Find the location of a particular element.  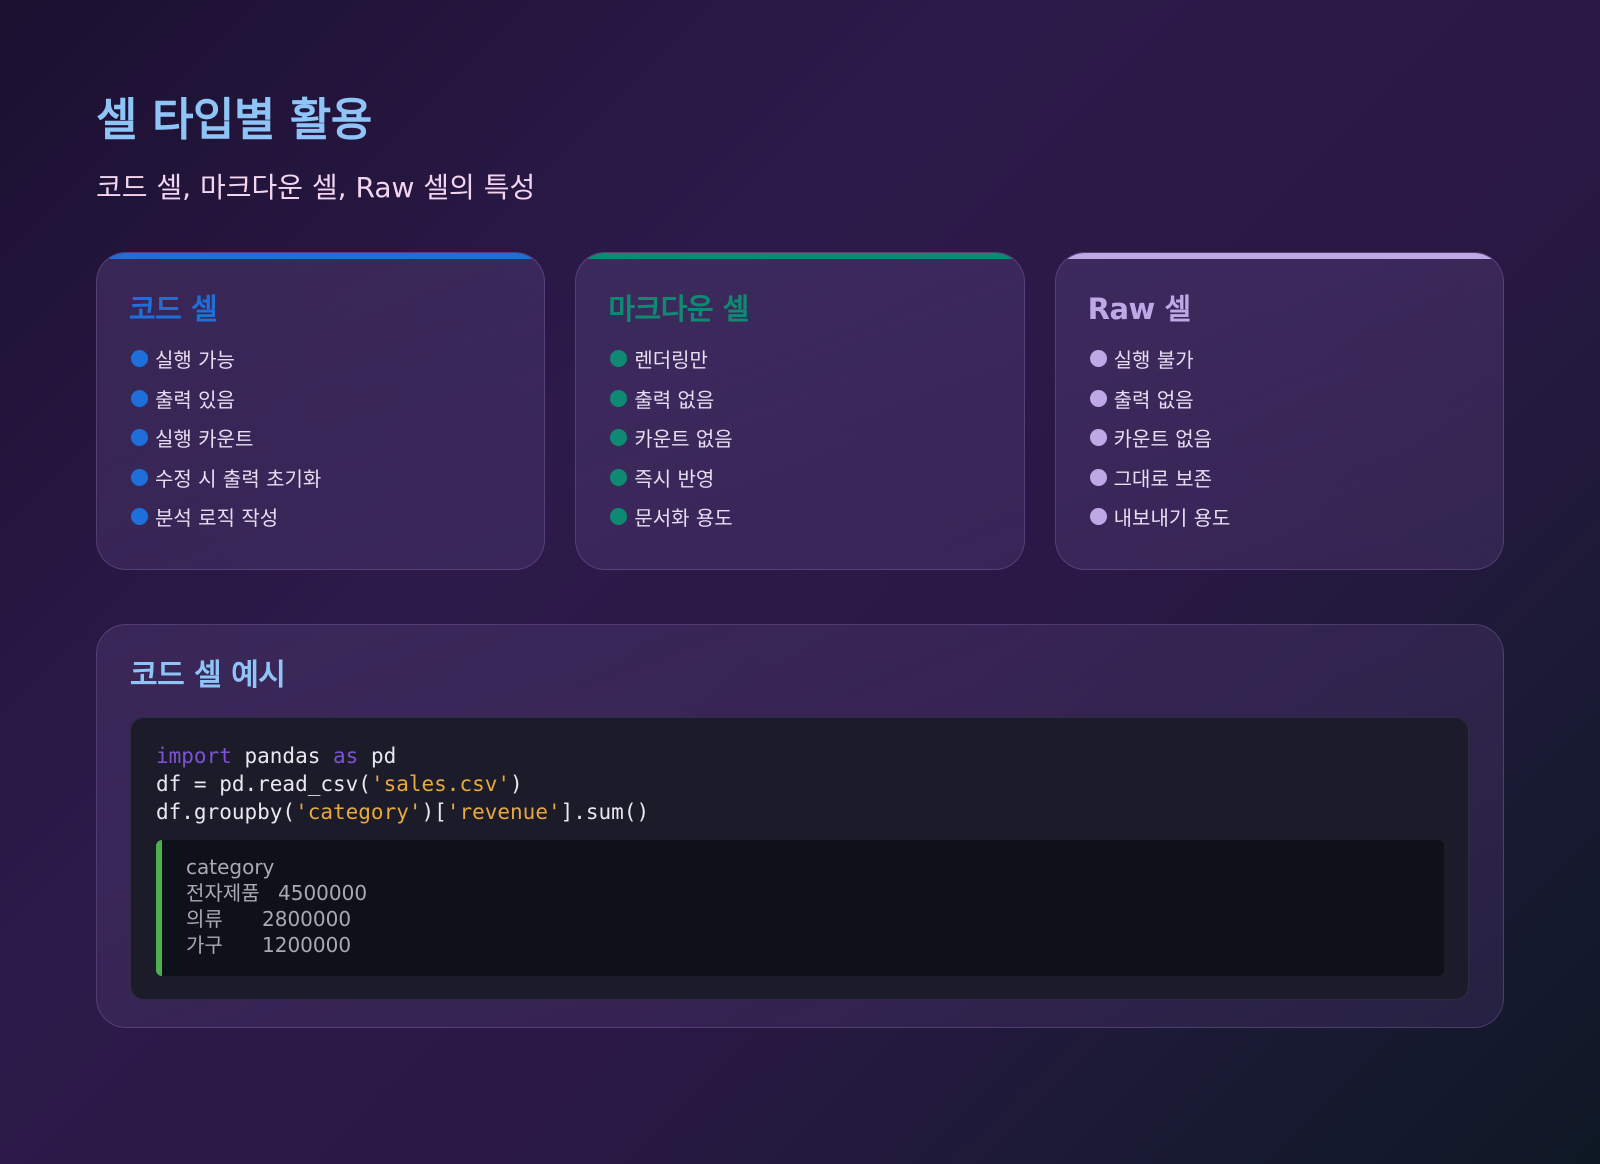

list-item-label: 렌더링만 is located at coordinates (671, 360).